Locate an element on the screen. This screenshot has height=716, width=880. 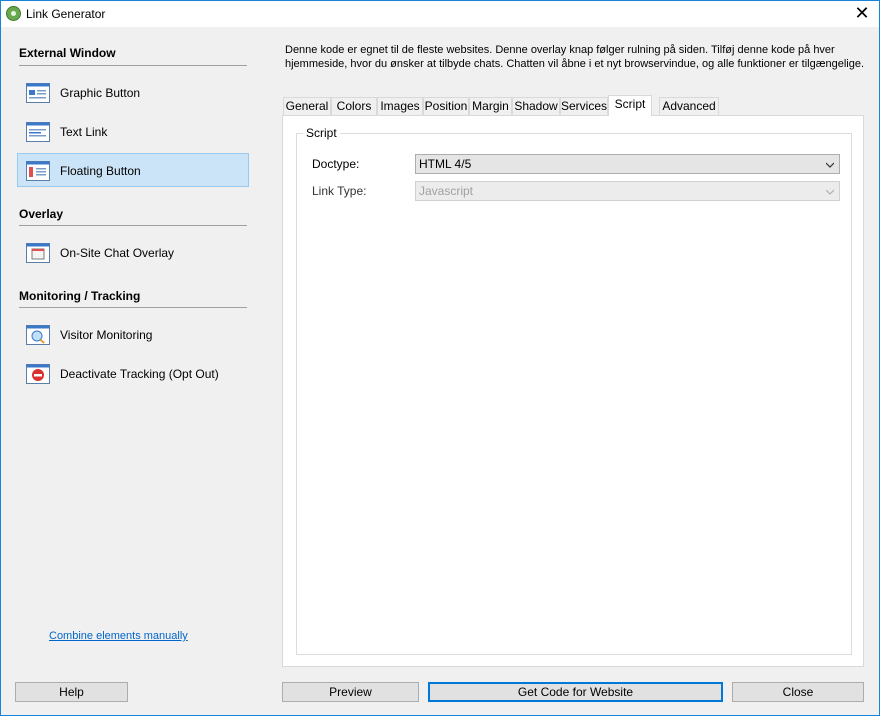
sidebar-item-label: Visitor Monitoring is located at coordinates (106, 335).